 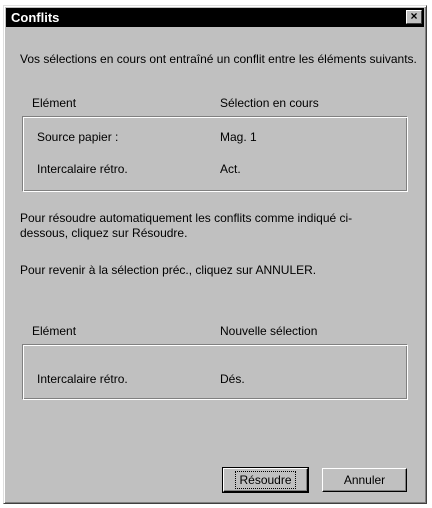 I want to click on new-header-selection: Nouvelle sélection, so click(x=269, y=331).